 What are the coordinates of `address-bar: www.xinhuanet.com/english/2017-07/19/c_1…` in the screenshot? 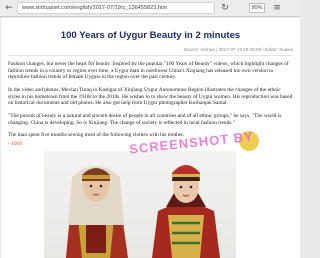 It's located at (116, 8).